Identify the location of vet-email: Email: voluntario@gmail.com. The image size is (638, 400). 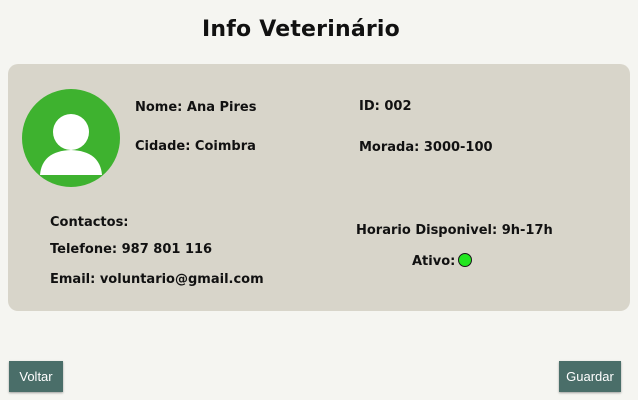
(157, 279).